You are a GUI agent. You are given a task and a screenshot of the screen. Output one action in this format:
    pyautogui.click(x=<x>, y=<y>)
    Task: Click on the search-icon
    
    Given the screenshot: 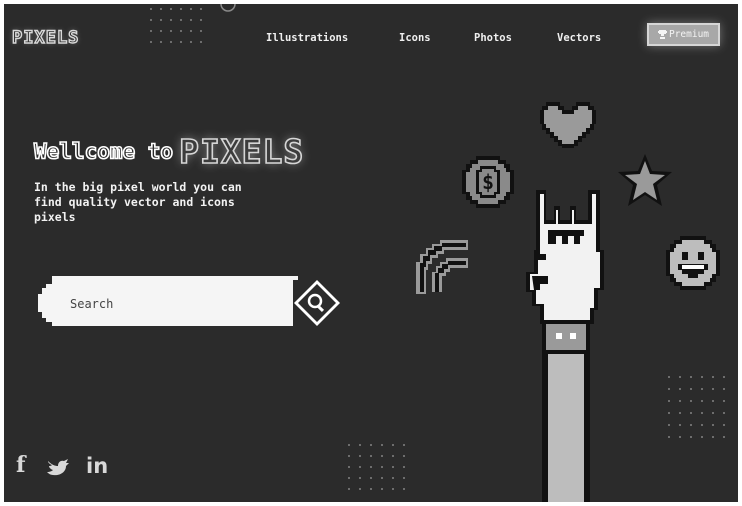 What is the action you would take?
    pyautogui.click(x=317, y=303)
    